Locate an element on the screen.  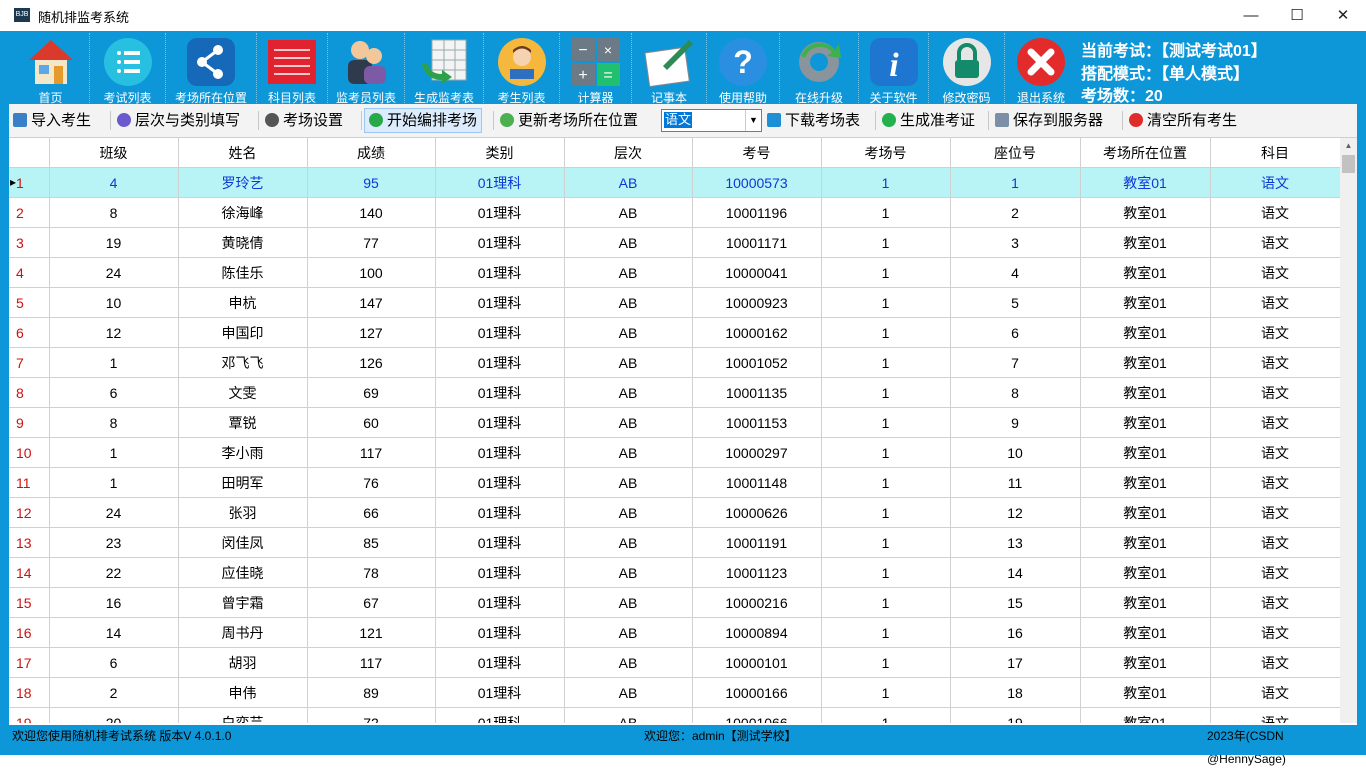
table-cell: 23 is located at coordinates (114, 542).